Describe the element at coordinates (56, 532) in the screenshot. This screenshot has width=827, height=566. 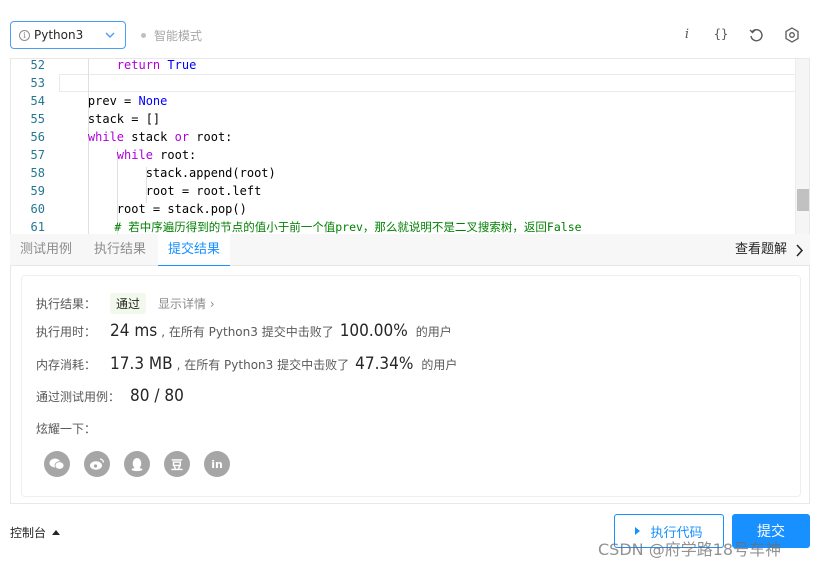
I see `caret-up-icon` at that location.